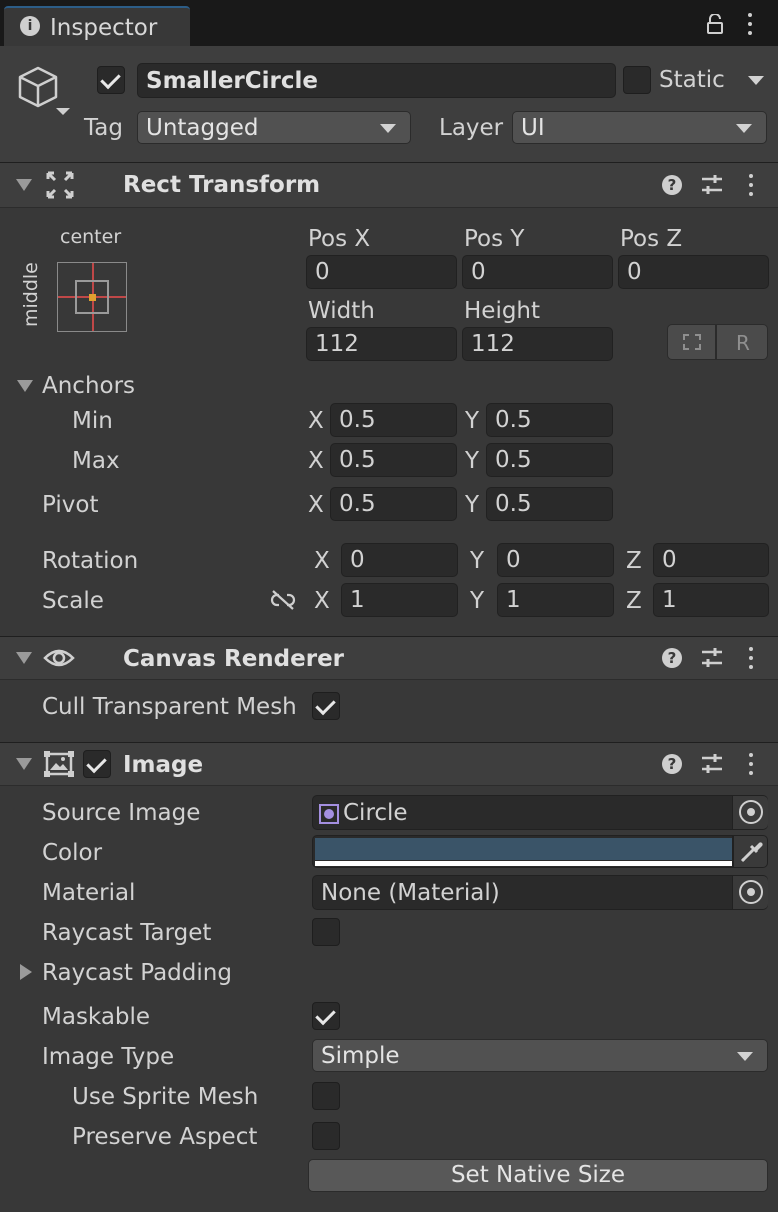 This screenshot has width=778, height=1212. Describe the element at coordinates (42, 92) in the screenshot. I see `gameobject-cube-icon` at that location.